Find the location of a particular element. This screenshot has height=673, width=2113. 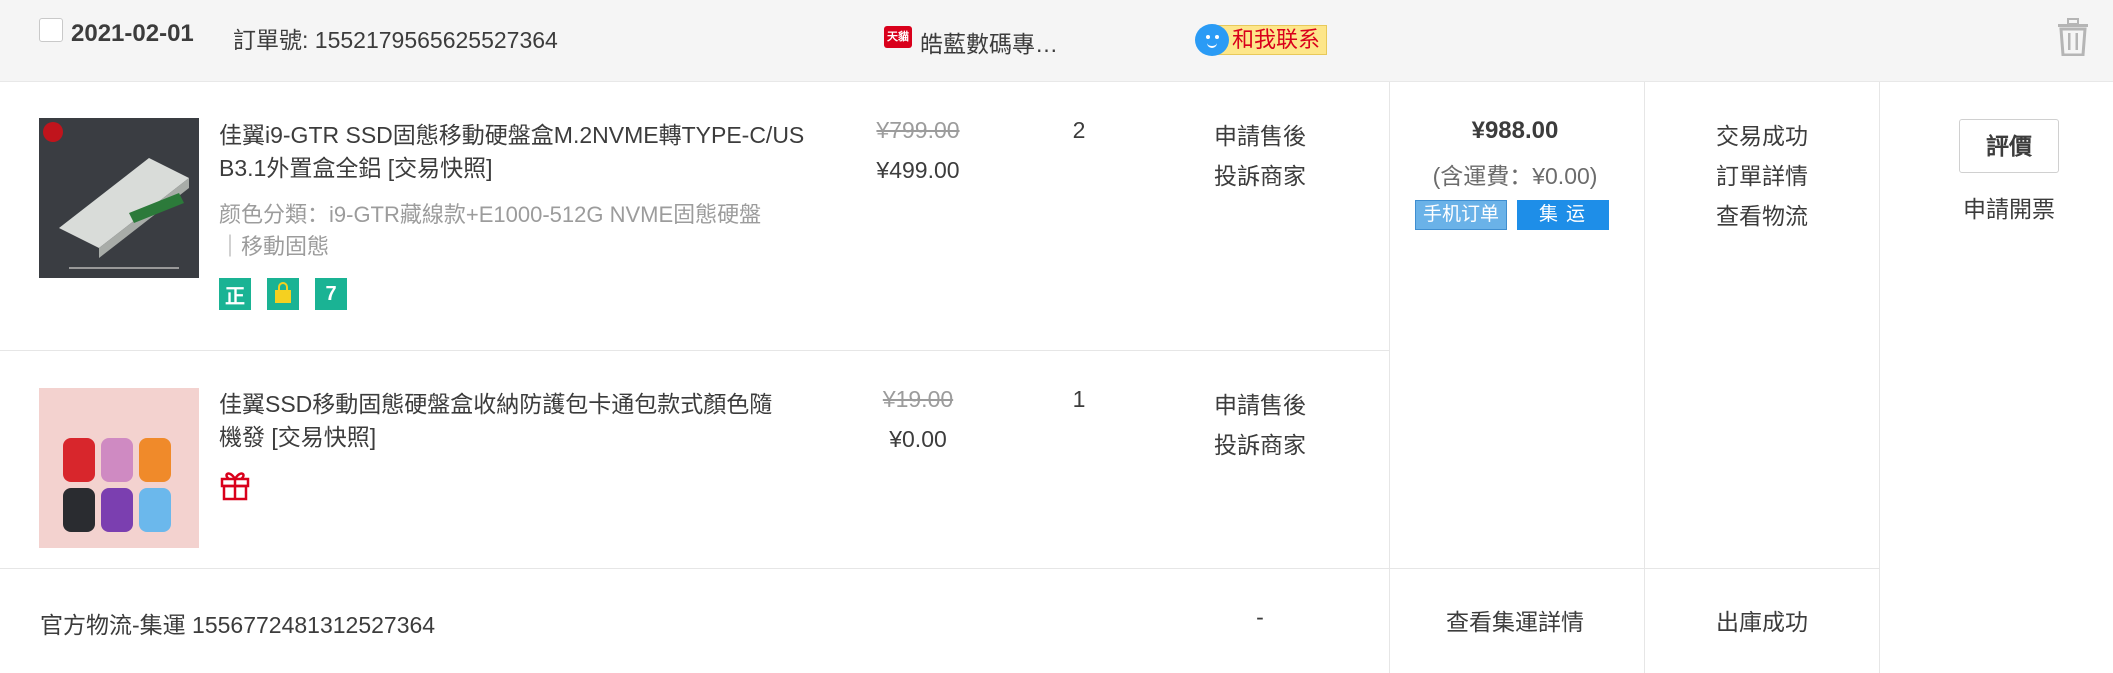

chat-bubble-icon is located at coordinates (1212, 40).